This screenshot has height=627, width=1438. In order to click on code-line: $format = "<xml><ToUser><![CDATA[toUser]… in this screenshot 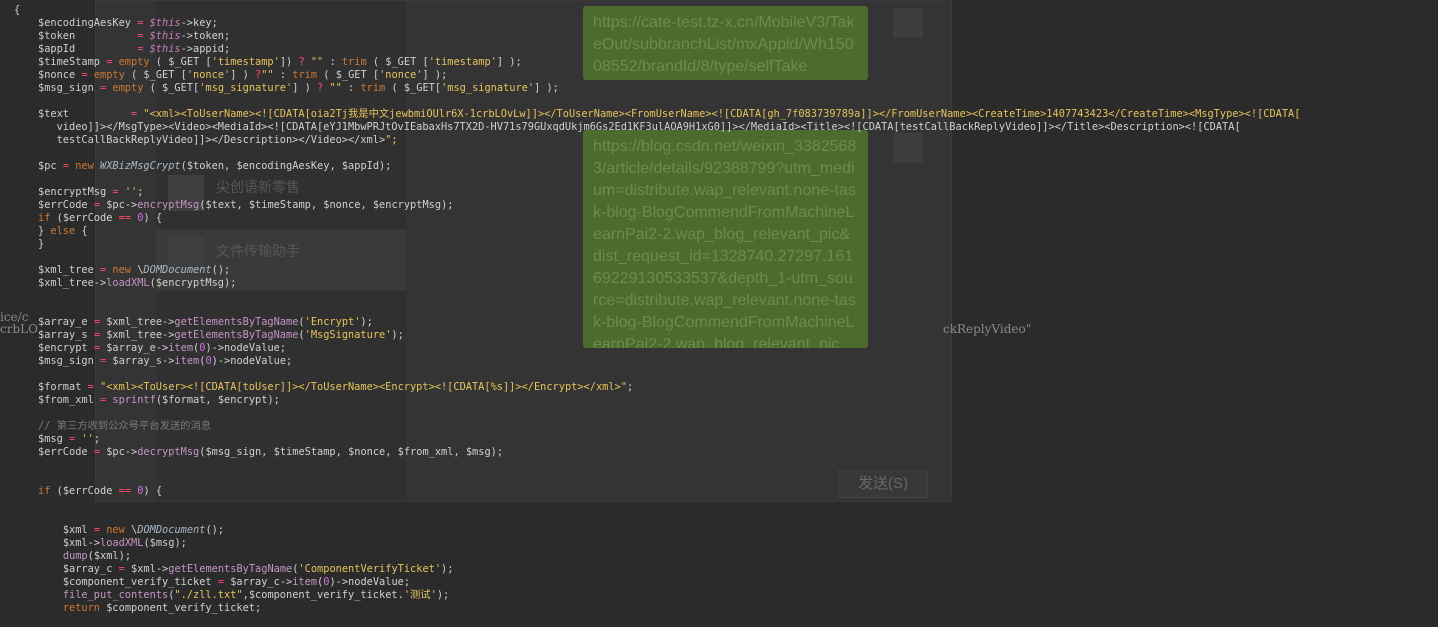, I will do `click(336, 387)`.